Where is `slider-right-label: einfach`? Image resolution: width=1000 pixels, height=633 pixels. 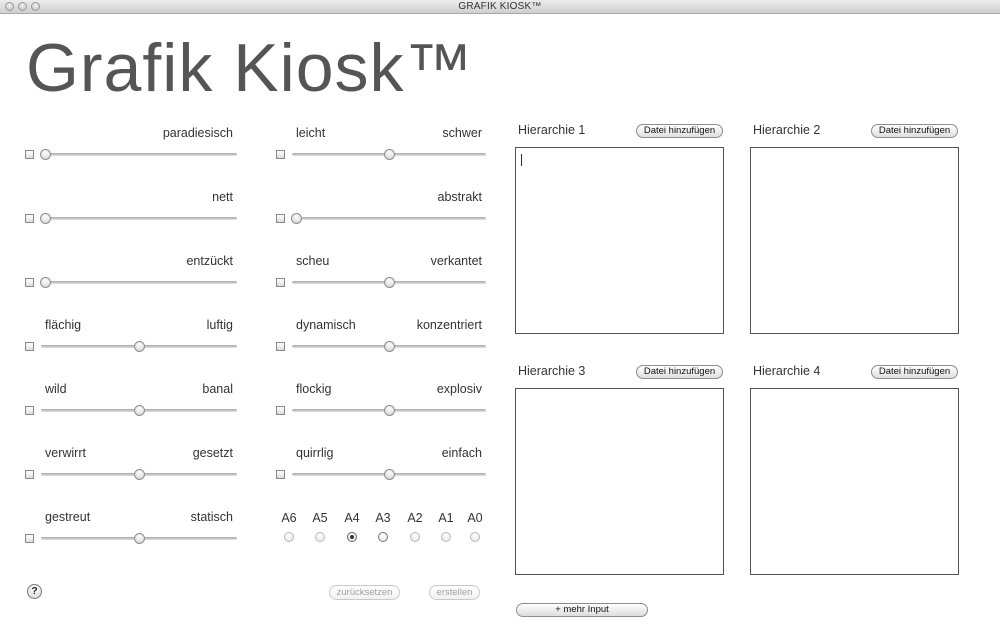 slider-right-label: einfach is located at coordinates (461, 453).